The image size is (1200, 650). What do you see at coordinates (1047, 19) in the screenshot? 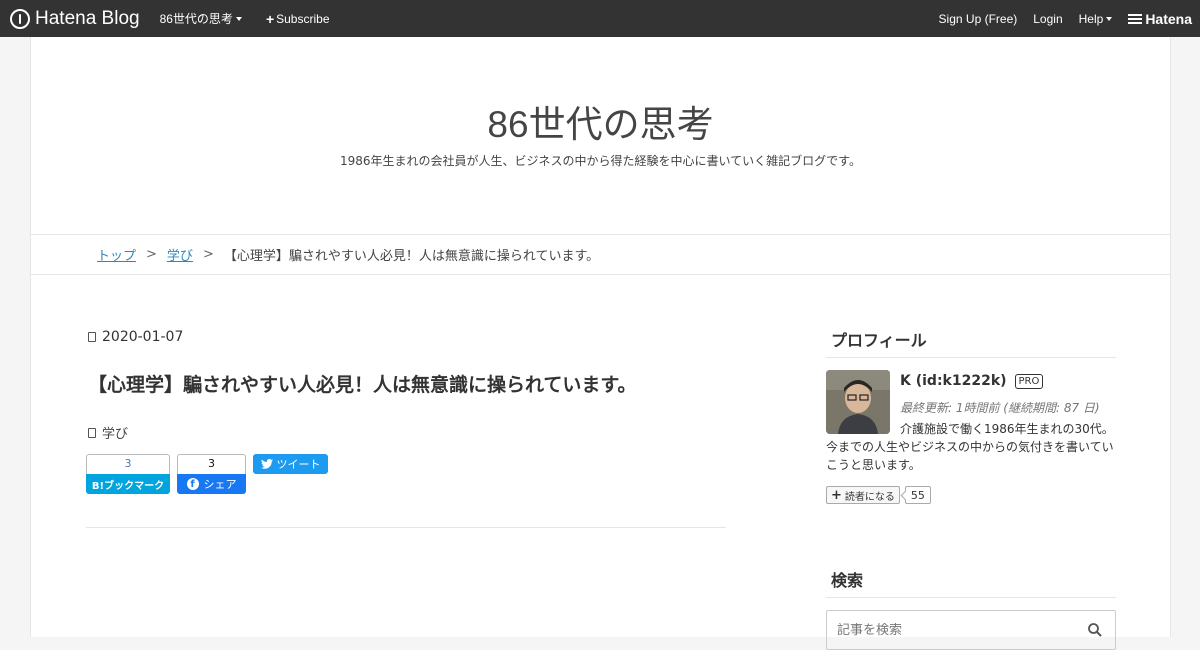
I see `login-link: Login` at bounding box center [1047, 19].